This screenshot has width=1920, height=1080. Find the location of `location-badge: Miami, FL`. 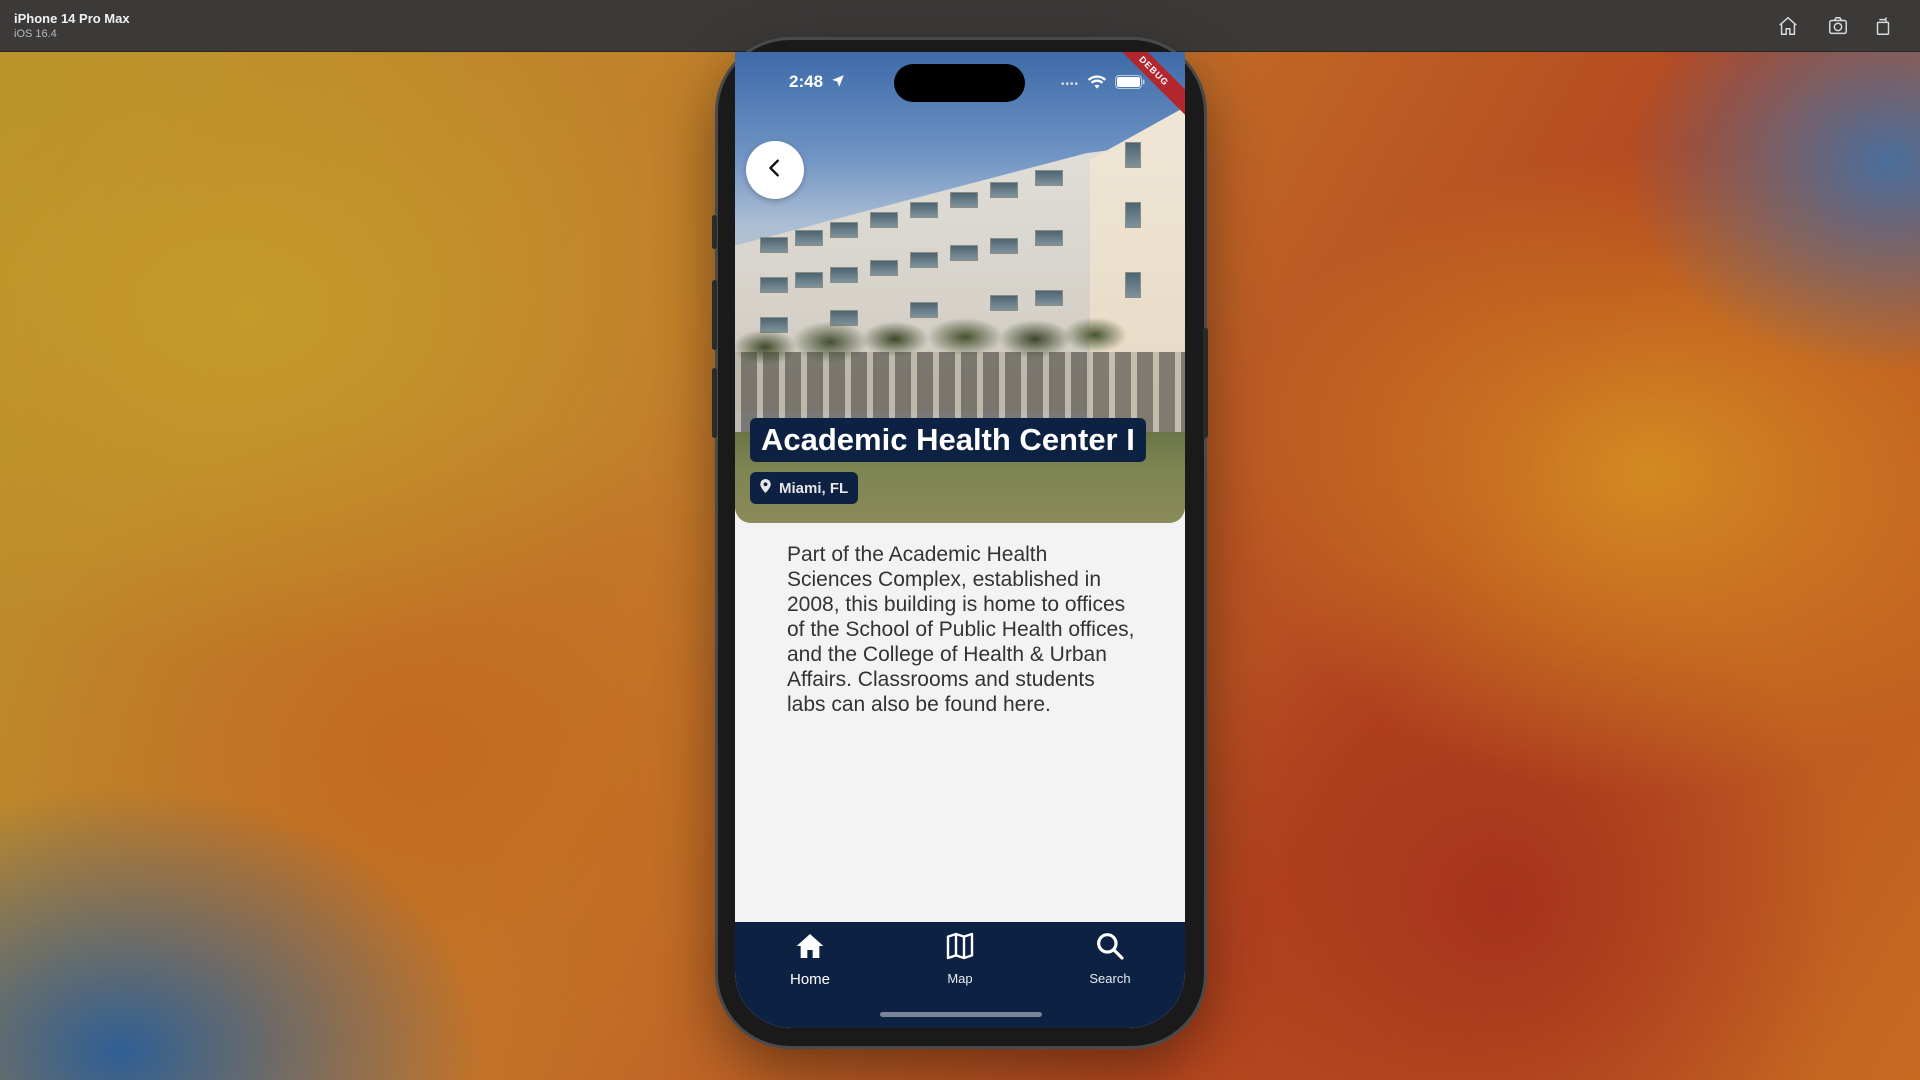

location-badge: Miami, FL is located at coordinates (804, 488).